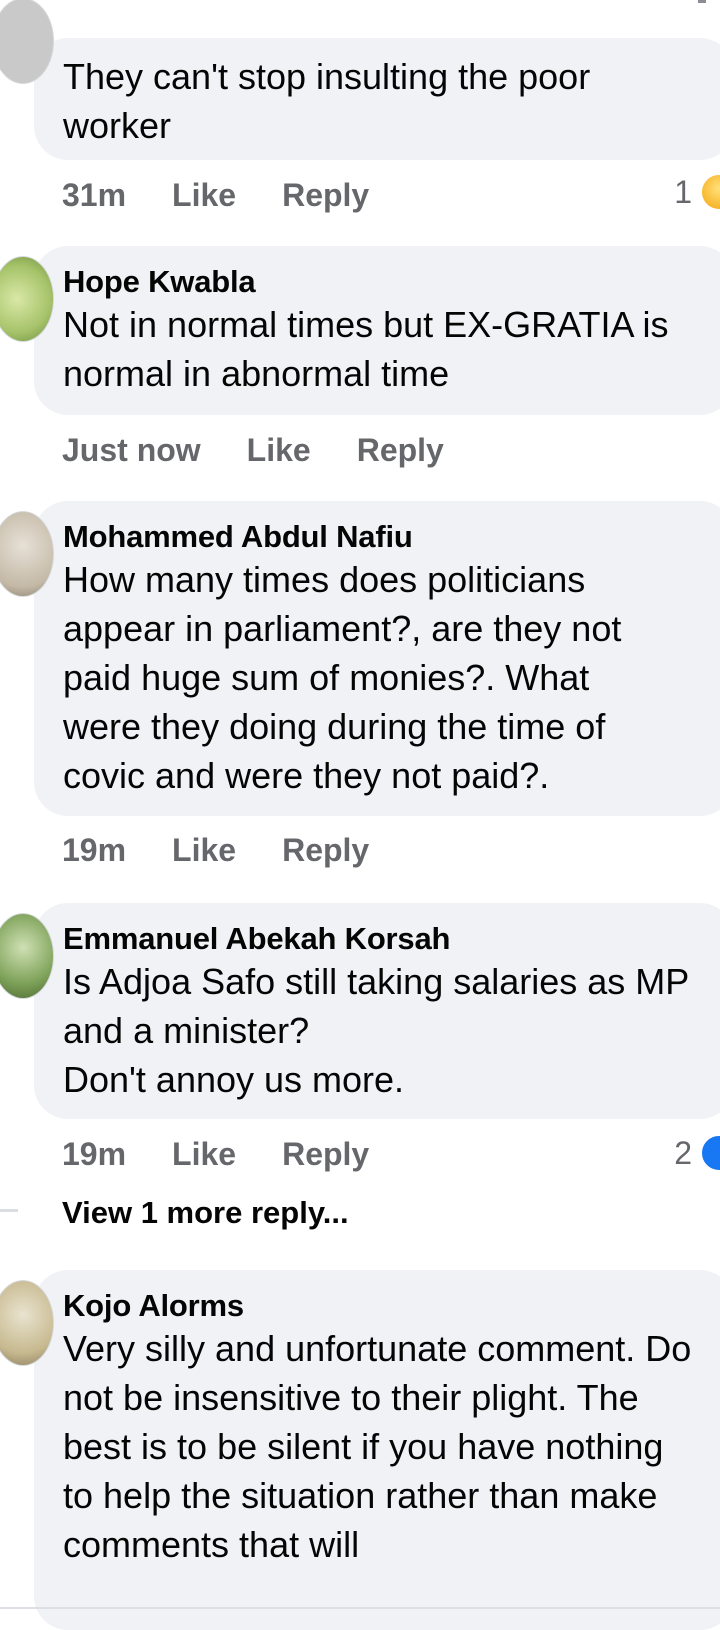 The height and width of the screenshot is (1630, 720). What do you see at coordinates (710, 1153) in the screenshot?
I see `like-icon` at bounding box center [710, 1153].